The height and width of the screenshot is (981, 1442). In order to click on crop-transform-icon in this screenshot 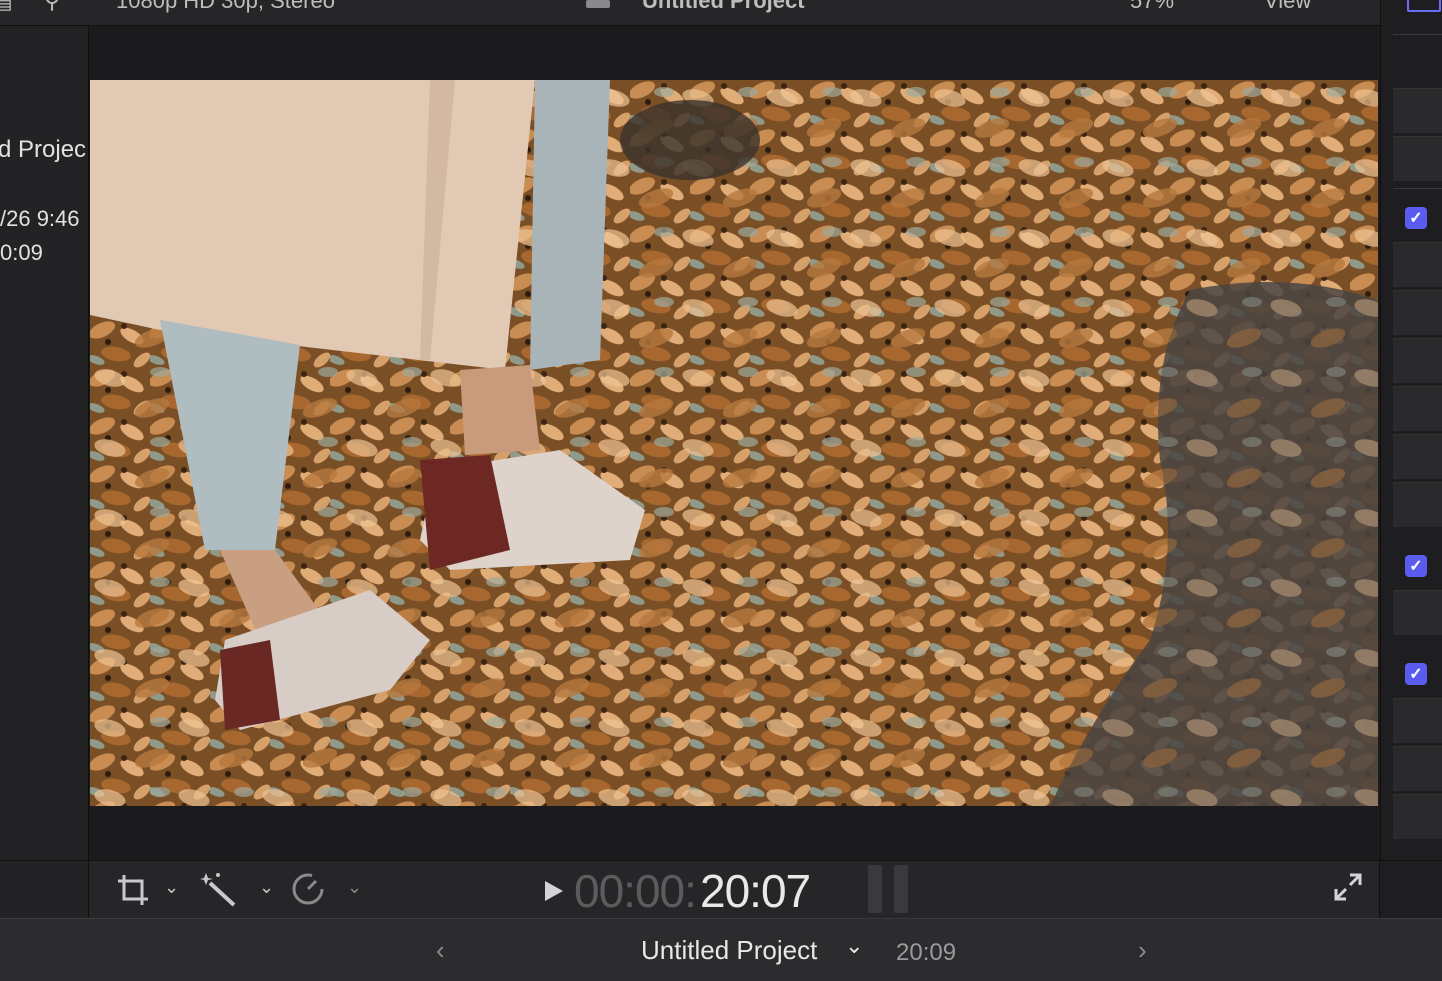, I will do `click(133, 892)`.